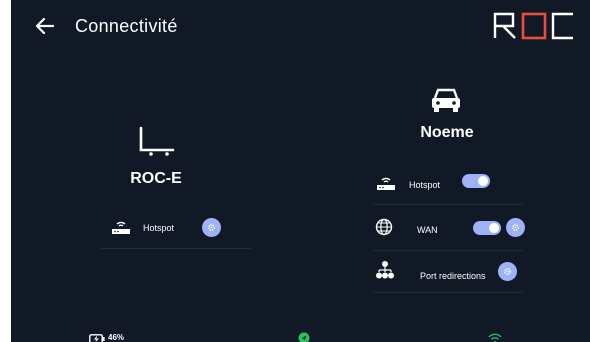 The width and height of the screenshot is (590, 342). Describe the element at coordinates (176, 231) in the screenshot. I see `left-hotspot-row: Hotspot` at that location.